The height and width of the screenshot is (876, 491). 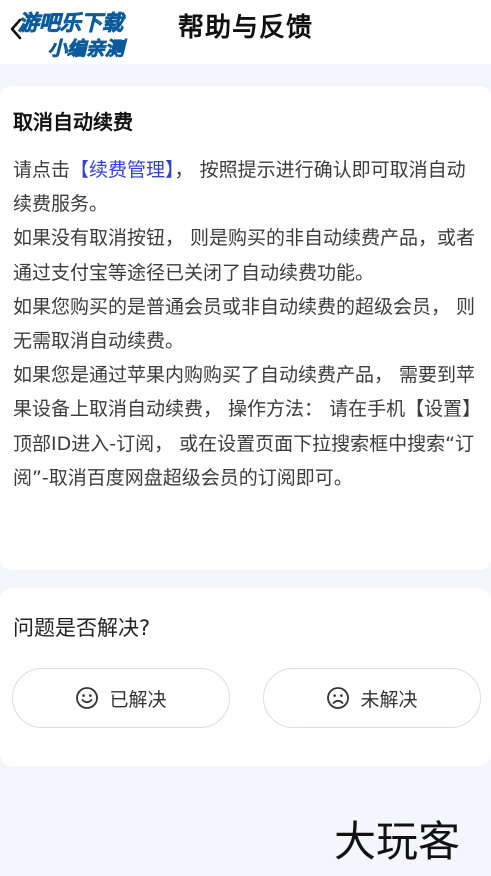 What do you see at coordinates (338, 698) in the screenshot?
I see `sad-face-icon` at bounding box center [338, 698].